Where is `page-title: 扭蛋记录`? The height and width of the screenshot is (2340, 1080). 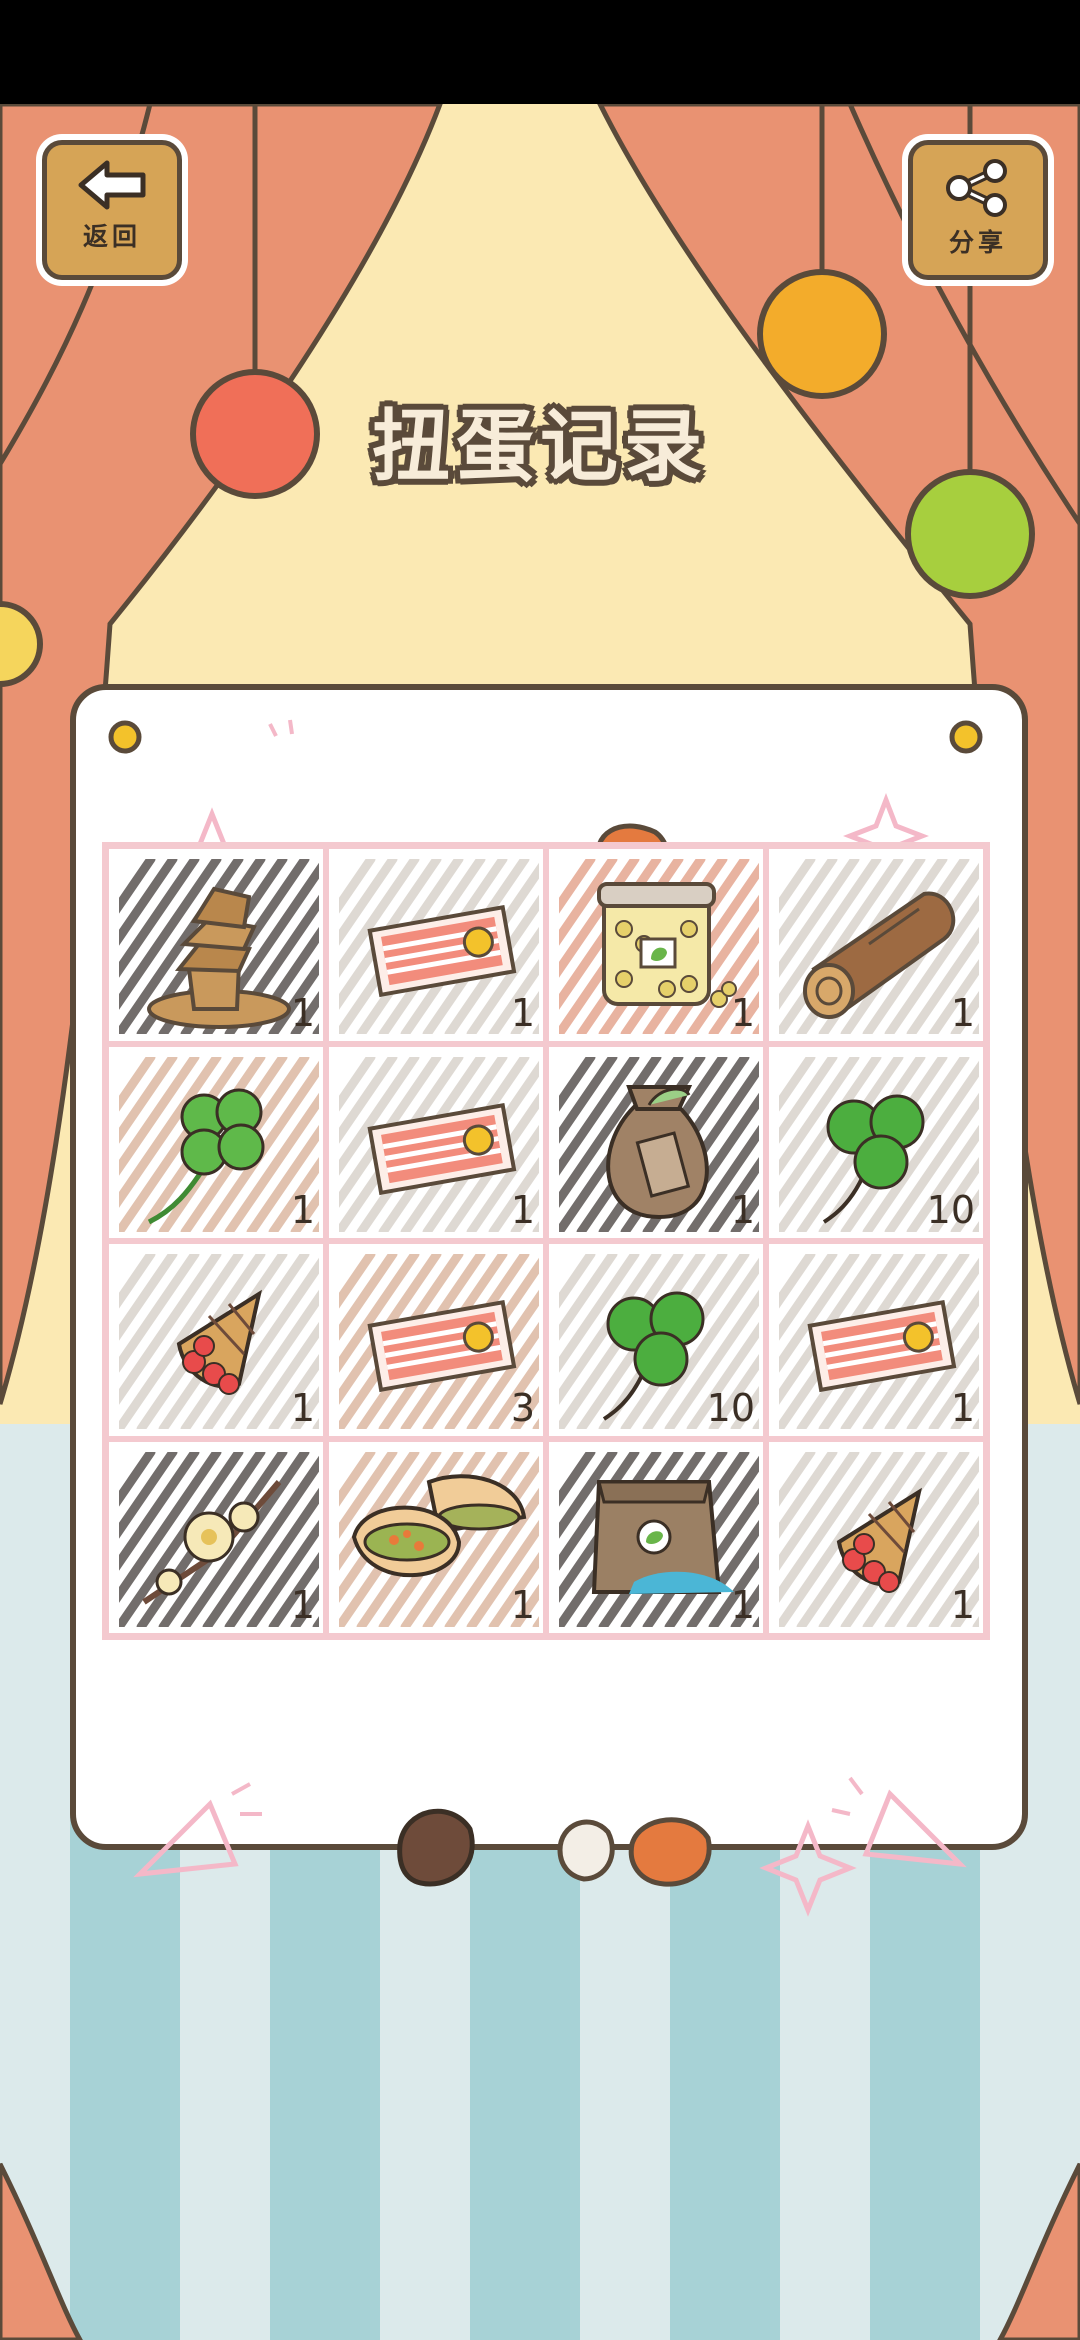
page-title: 扭蛋记录 is located at coordinates (539, 447).